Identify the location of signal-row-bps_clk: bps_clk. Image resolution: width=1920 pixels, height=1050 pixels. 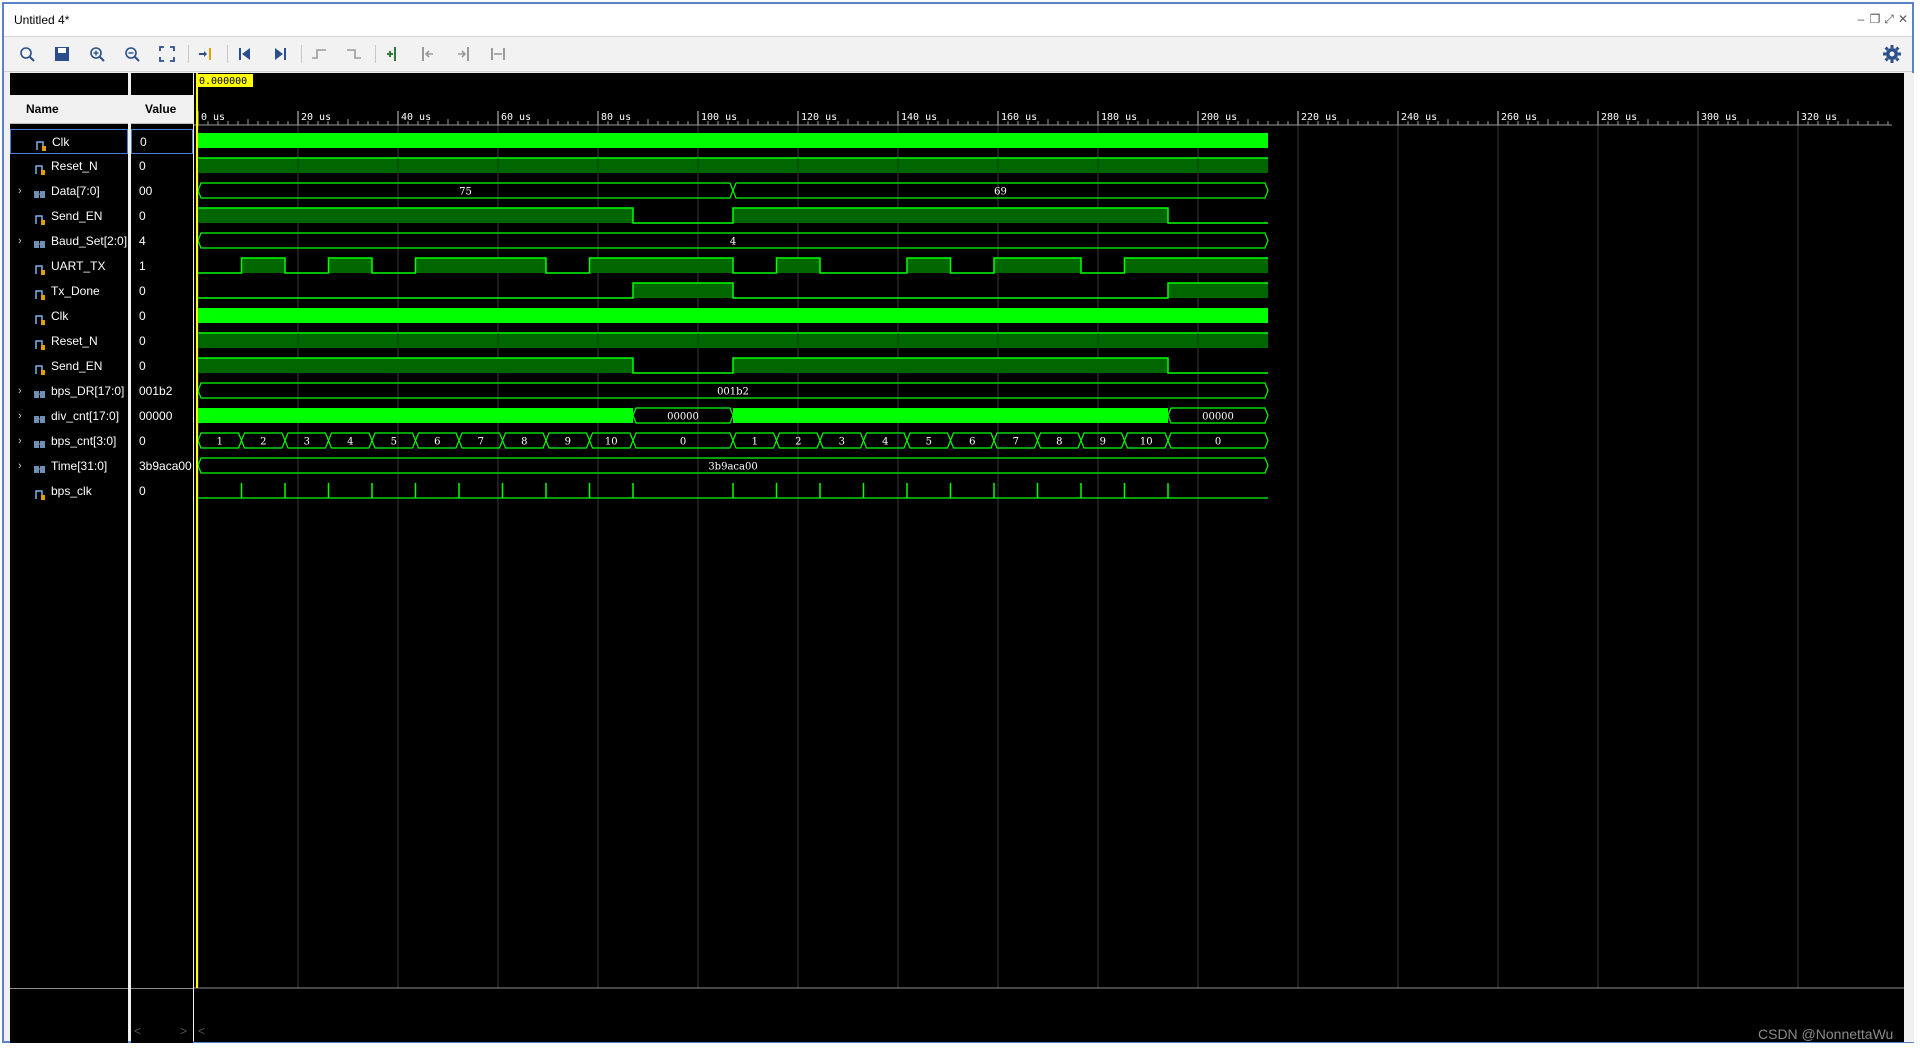
(69, 491).